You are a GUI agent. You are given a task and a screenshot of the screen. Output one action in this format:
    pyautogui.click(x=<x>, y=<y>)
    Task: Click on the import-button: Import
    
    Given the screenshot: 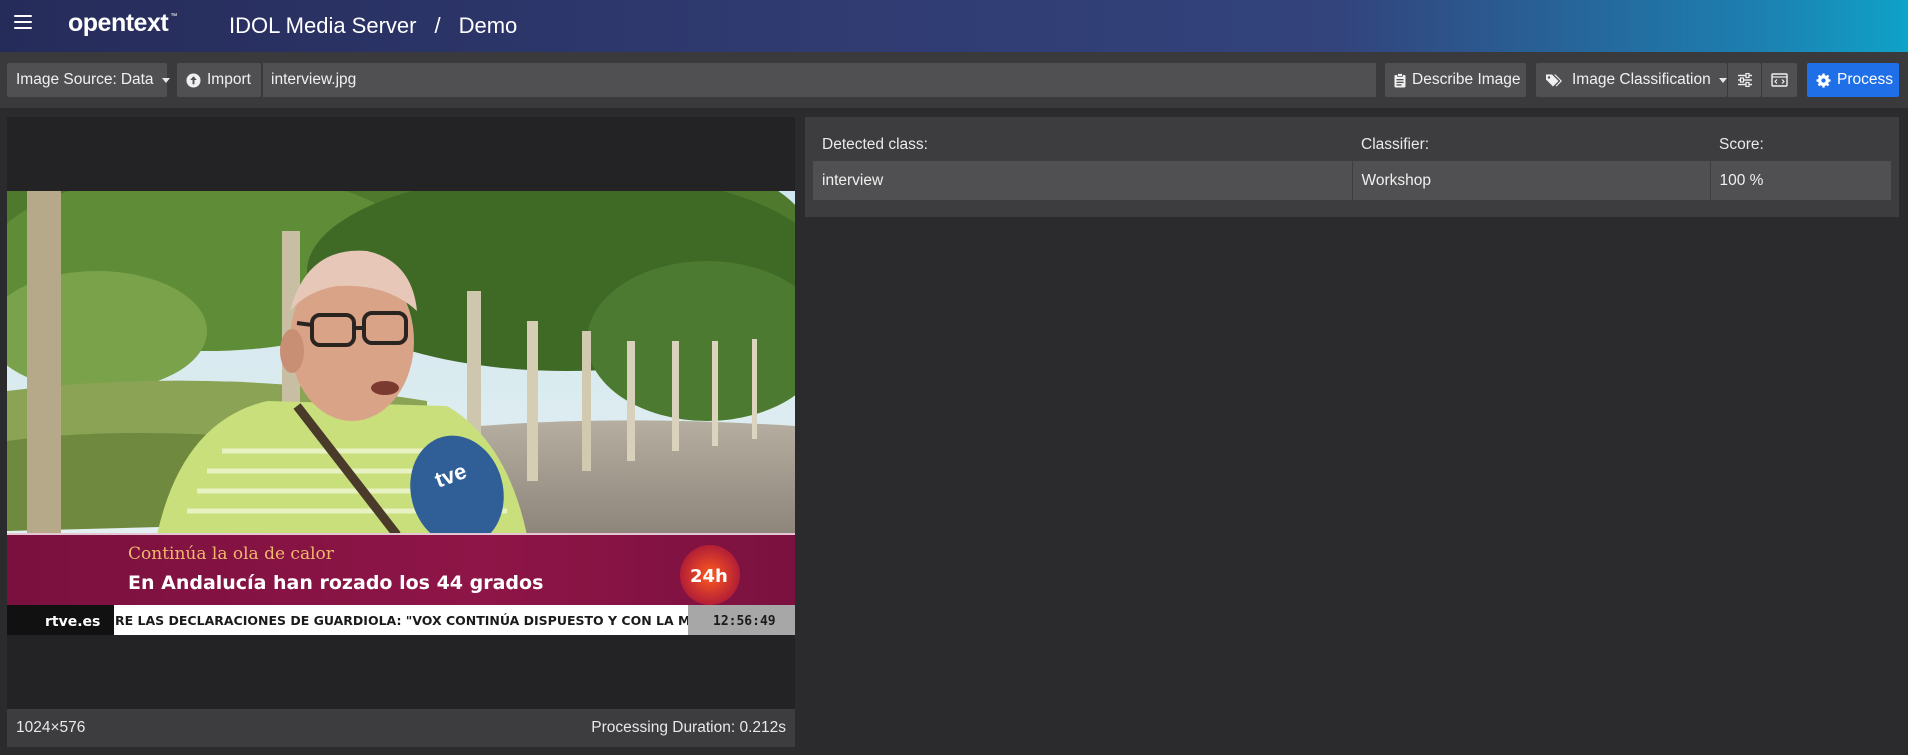 What is the action you would take?
    pyautogui.click(x=219, y=80)
    